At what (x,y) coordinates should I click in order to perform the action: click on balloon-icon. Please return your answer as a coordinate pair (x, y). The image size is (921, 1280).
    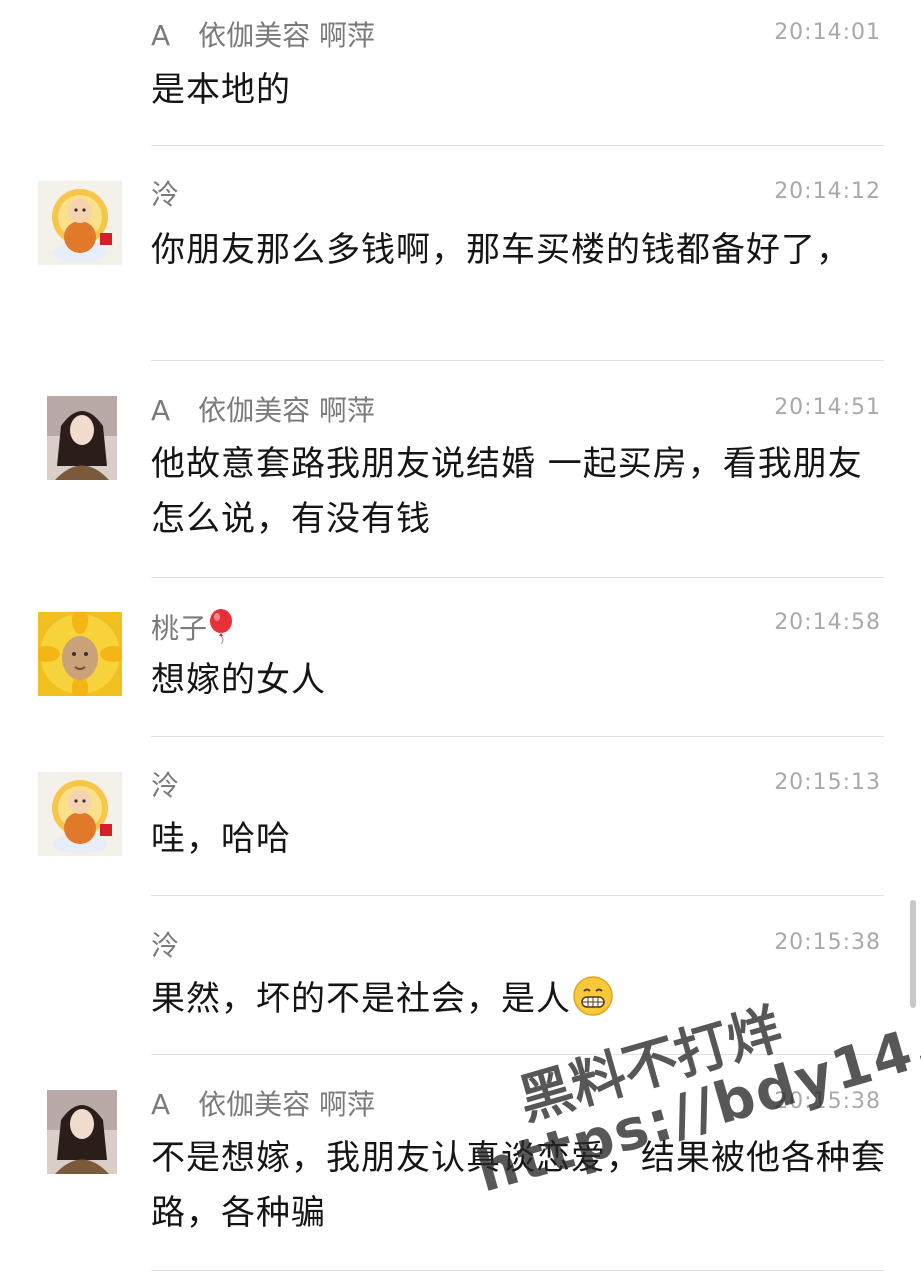
    Looking at the image, I should click on (221, 626).